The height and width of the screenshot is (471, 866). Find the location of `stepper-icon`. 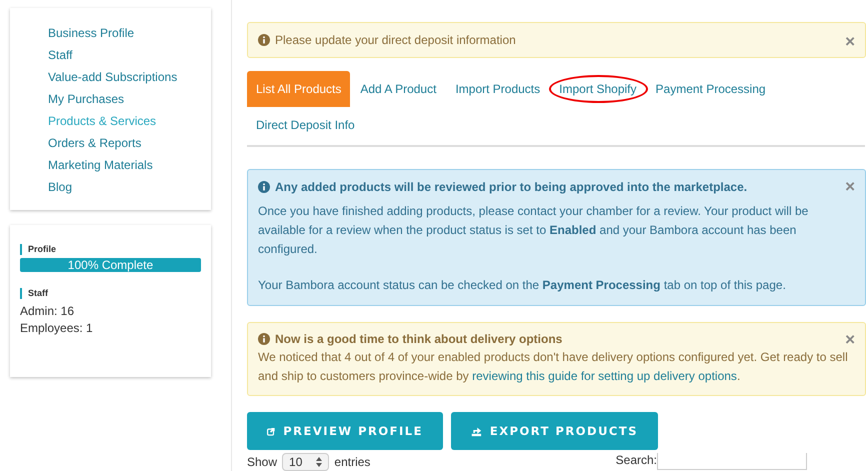

stepper-icon is located at coordinates (319, 462).